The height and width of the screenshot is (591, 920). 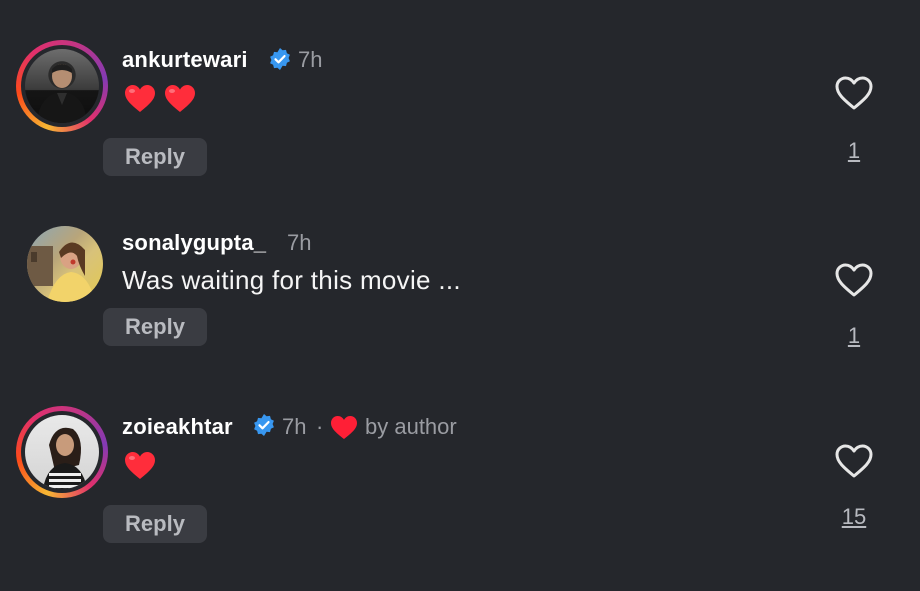 I want to click on verified-badge-icon, so click(x=264, y=425).